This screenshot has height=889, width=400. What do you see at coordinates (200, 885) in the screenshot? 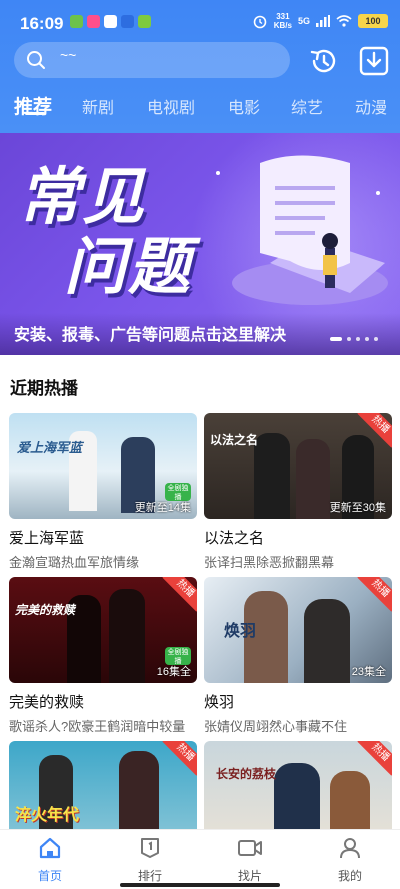
I see `home-indicator` at bounding box center [200, 885].